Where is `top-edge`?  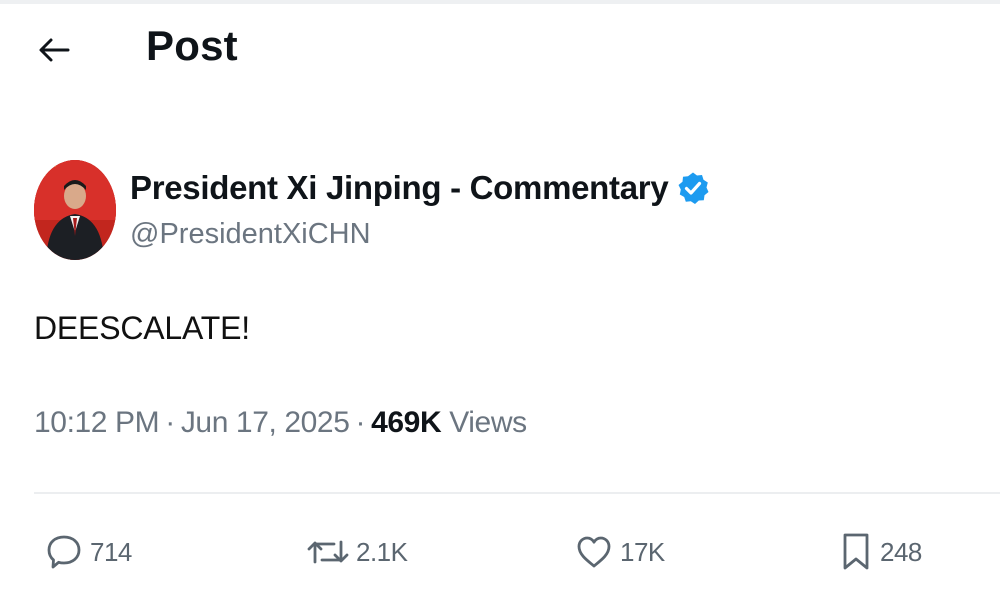 top-edge is located at coordinates (500, 2).